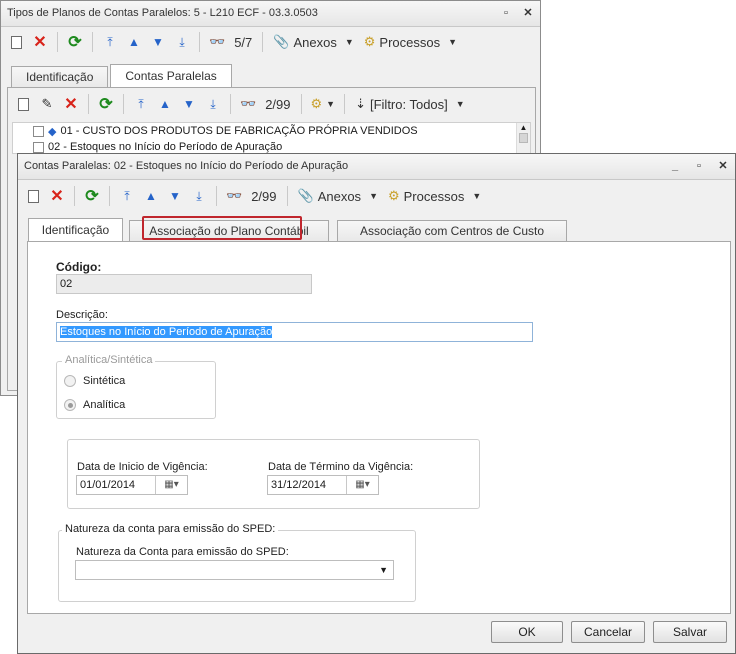 The height and width of the screenshot is (654, 736). I want to click on radio-analitica-label: Analítica, so click(104, 405).